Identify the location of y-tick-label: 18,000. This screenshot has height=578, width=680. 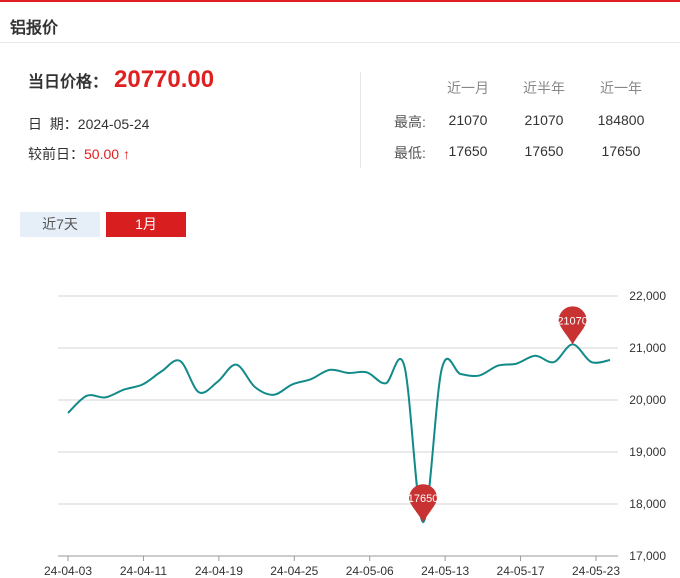
(647, 504).